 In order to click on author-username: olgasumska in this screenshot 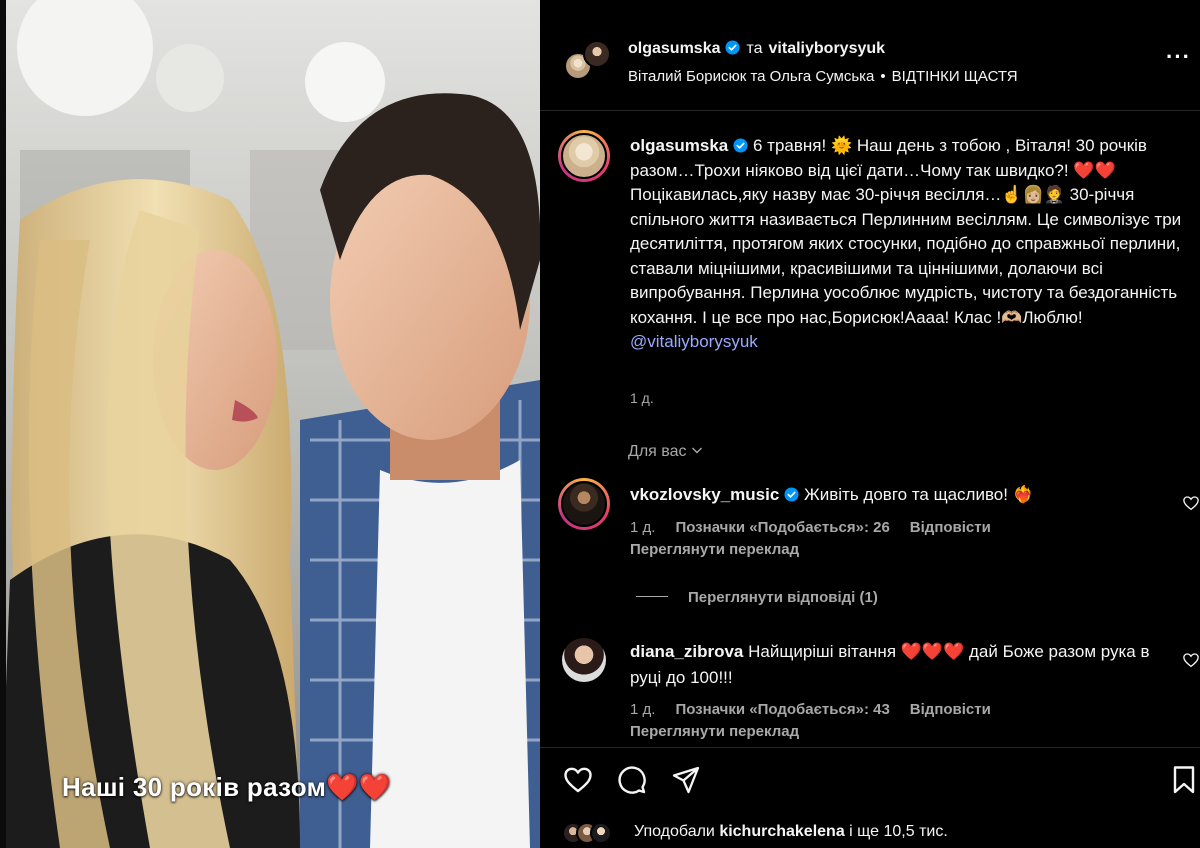, I will do `click(674, 48)`.